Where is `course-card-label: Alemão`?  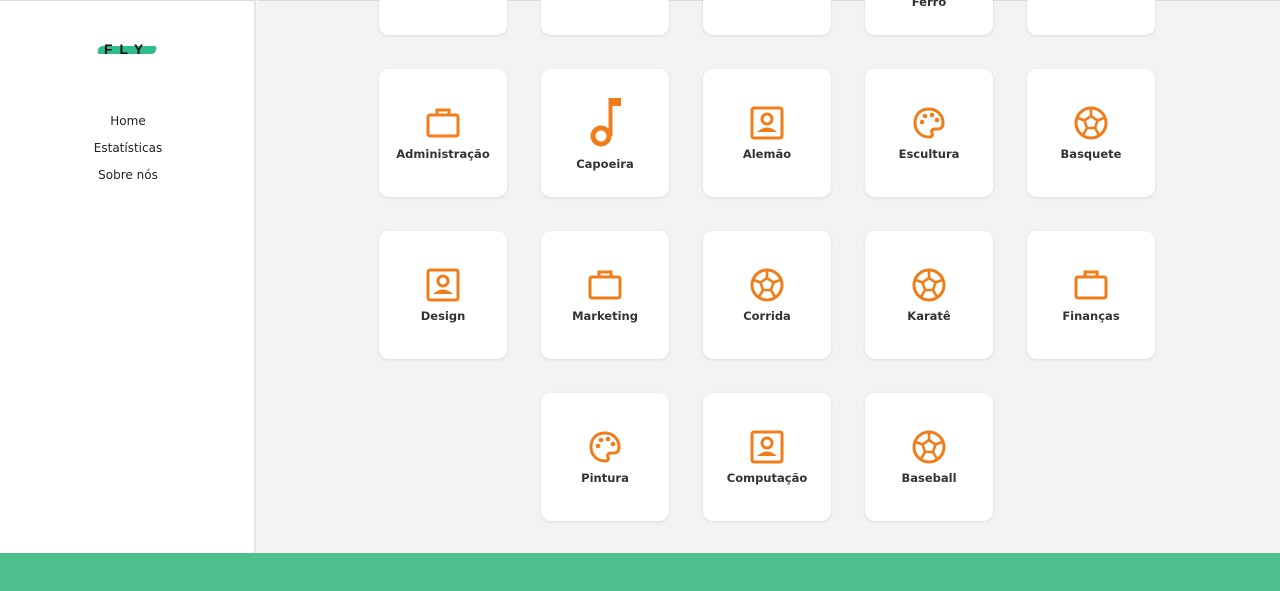 course-card-label: Alemão is located at coordinates (767, 154).